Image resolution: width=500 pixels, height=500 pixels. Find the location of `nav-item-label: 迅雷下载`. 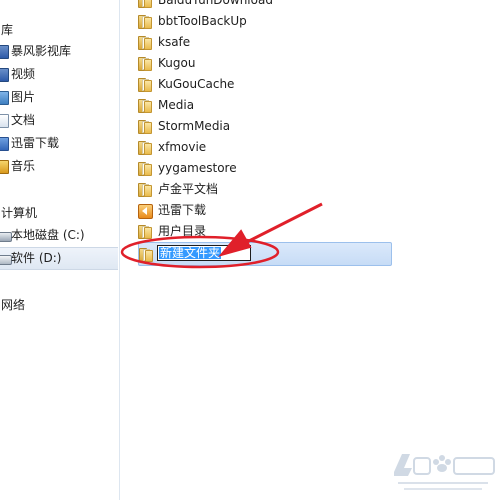

nav-item-label: 迅雷下载 is located at coordinates (35, 143).